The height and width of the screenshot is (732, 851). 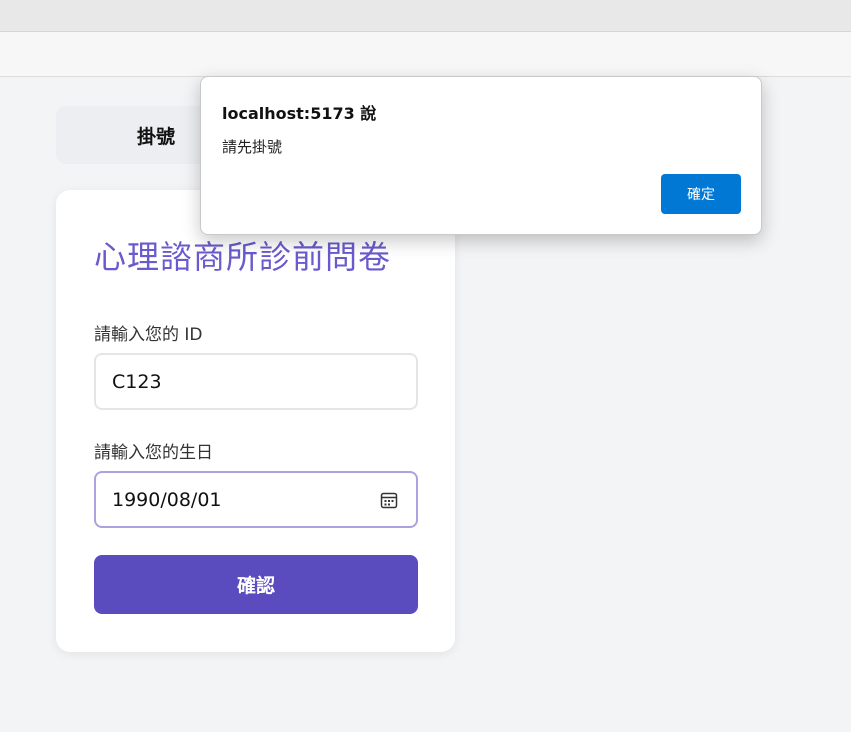 What do you see at coordinates (167, 499) in the screenshot?
I see `birthday-input-value: 1990/08/01` at bounding box center [167, 499].